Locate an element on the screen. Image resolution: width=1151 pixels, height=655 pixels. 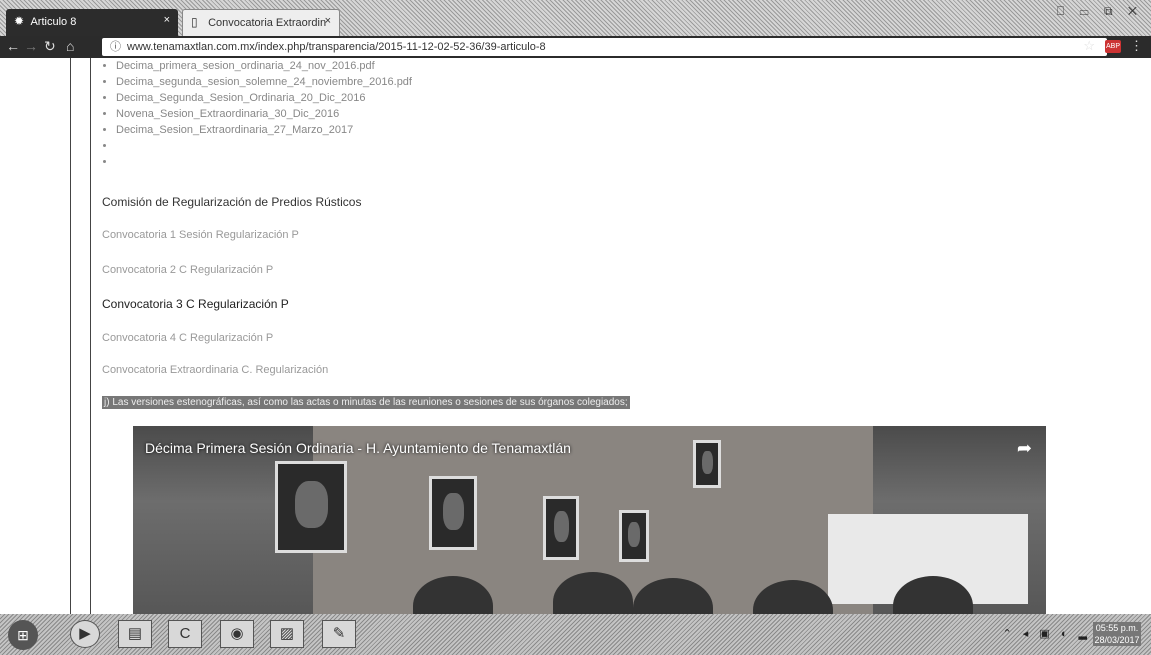
document-link: Novena_Sesion_Extraordinaria_30_Dic_2016 is located at coordinates (264, 114).